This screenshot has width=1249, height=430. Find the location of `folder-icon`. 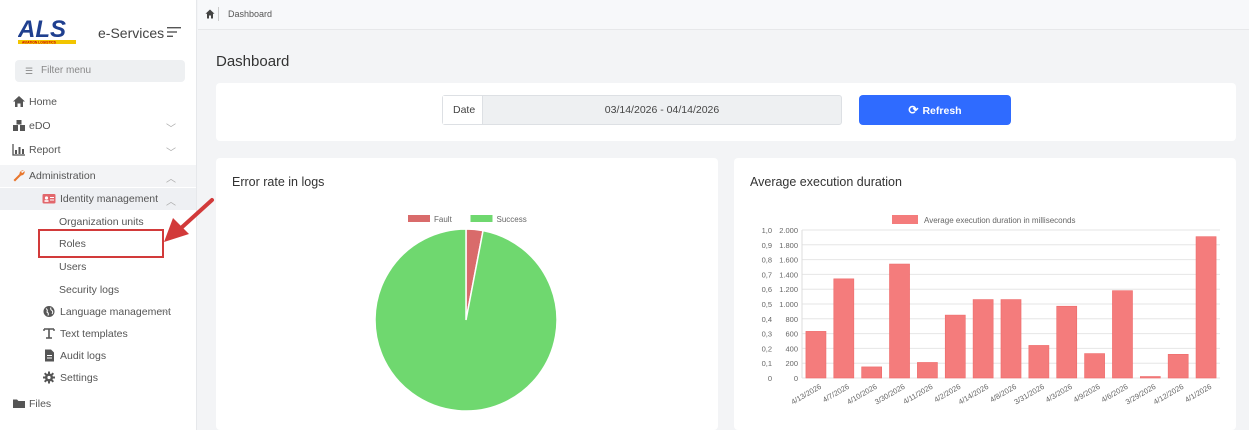

folder-icon is located at coordinates (19, 403).